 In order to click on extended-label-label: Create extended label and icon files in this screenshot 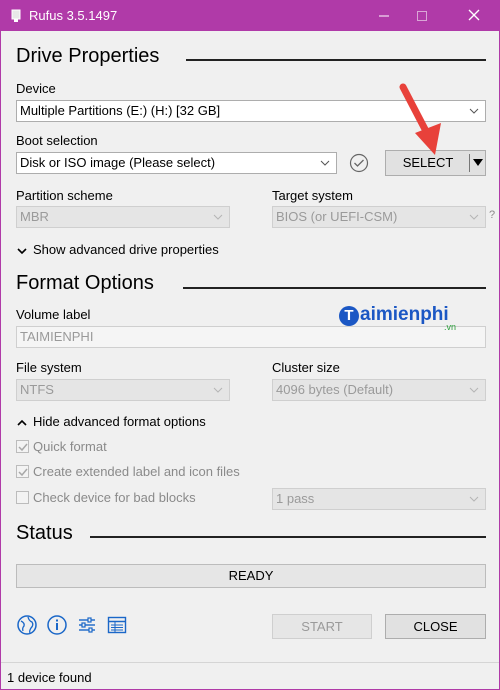, I will do `click(136, 471)`.